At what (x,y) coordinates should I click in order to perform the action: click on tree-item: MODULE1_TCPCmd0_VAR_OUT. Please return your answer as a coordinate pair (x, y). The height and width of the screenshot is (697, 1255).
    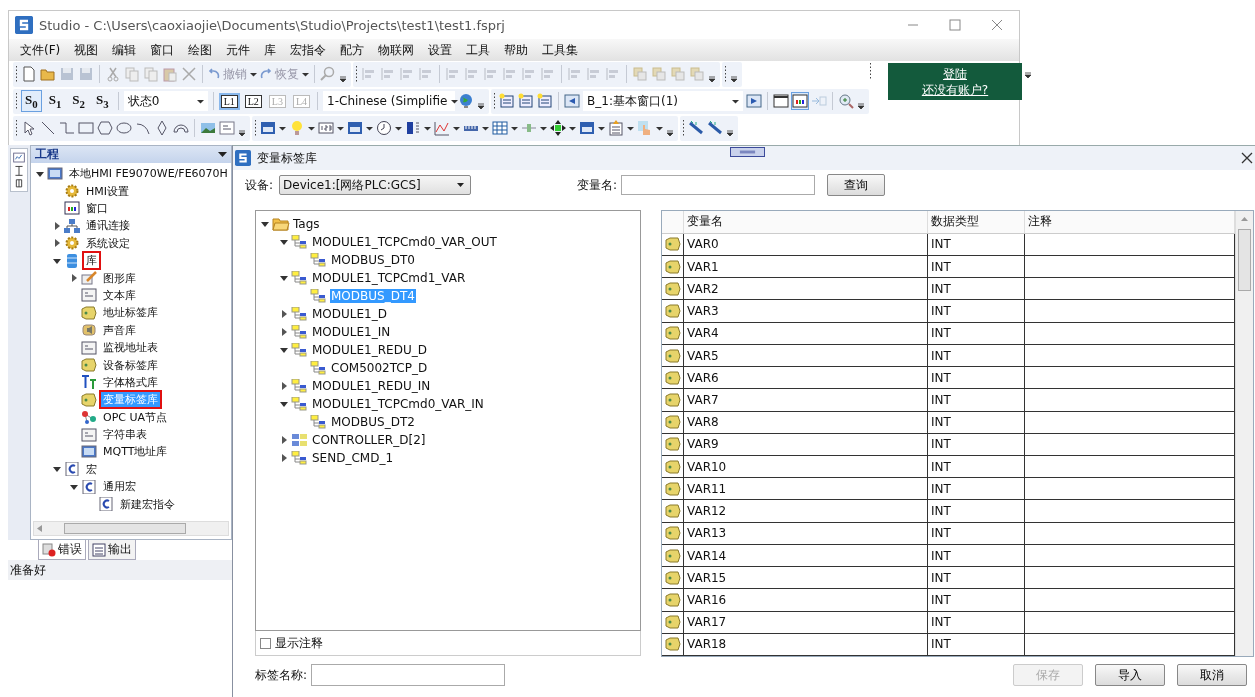
    Looking at the image, I should click on (404, 242).